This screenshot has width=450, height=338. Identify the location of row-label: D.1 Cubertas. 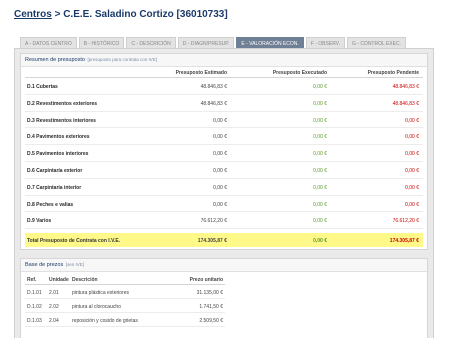
(42, 87).